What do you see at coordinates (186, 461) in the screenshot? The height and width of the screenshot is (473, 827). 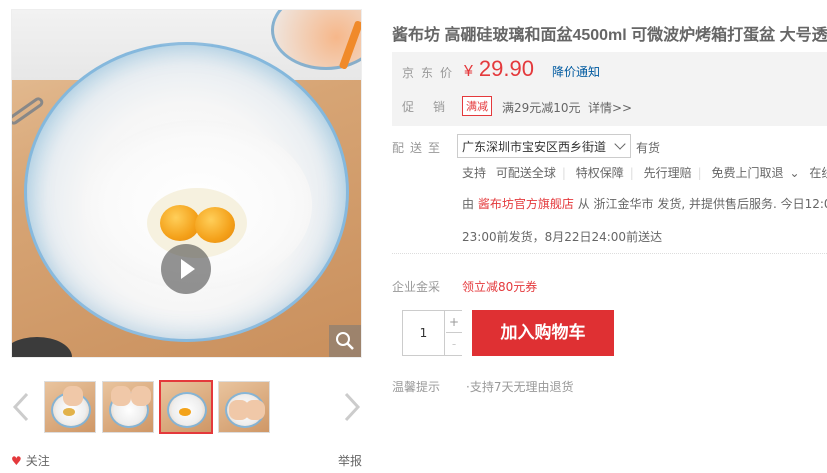 I see `gallery-footer: ♥ 关注 举报` at bounding box center [186, 461].